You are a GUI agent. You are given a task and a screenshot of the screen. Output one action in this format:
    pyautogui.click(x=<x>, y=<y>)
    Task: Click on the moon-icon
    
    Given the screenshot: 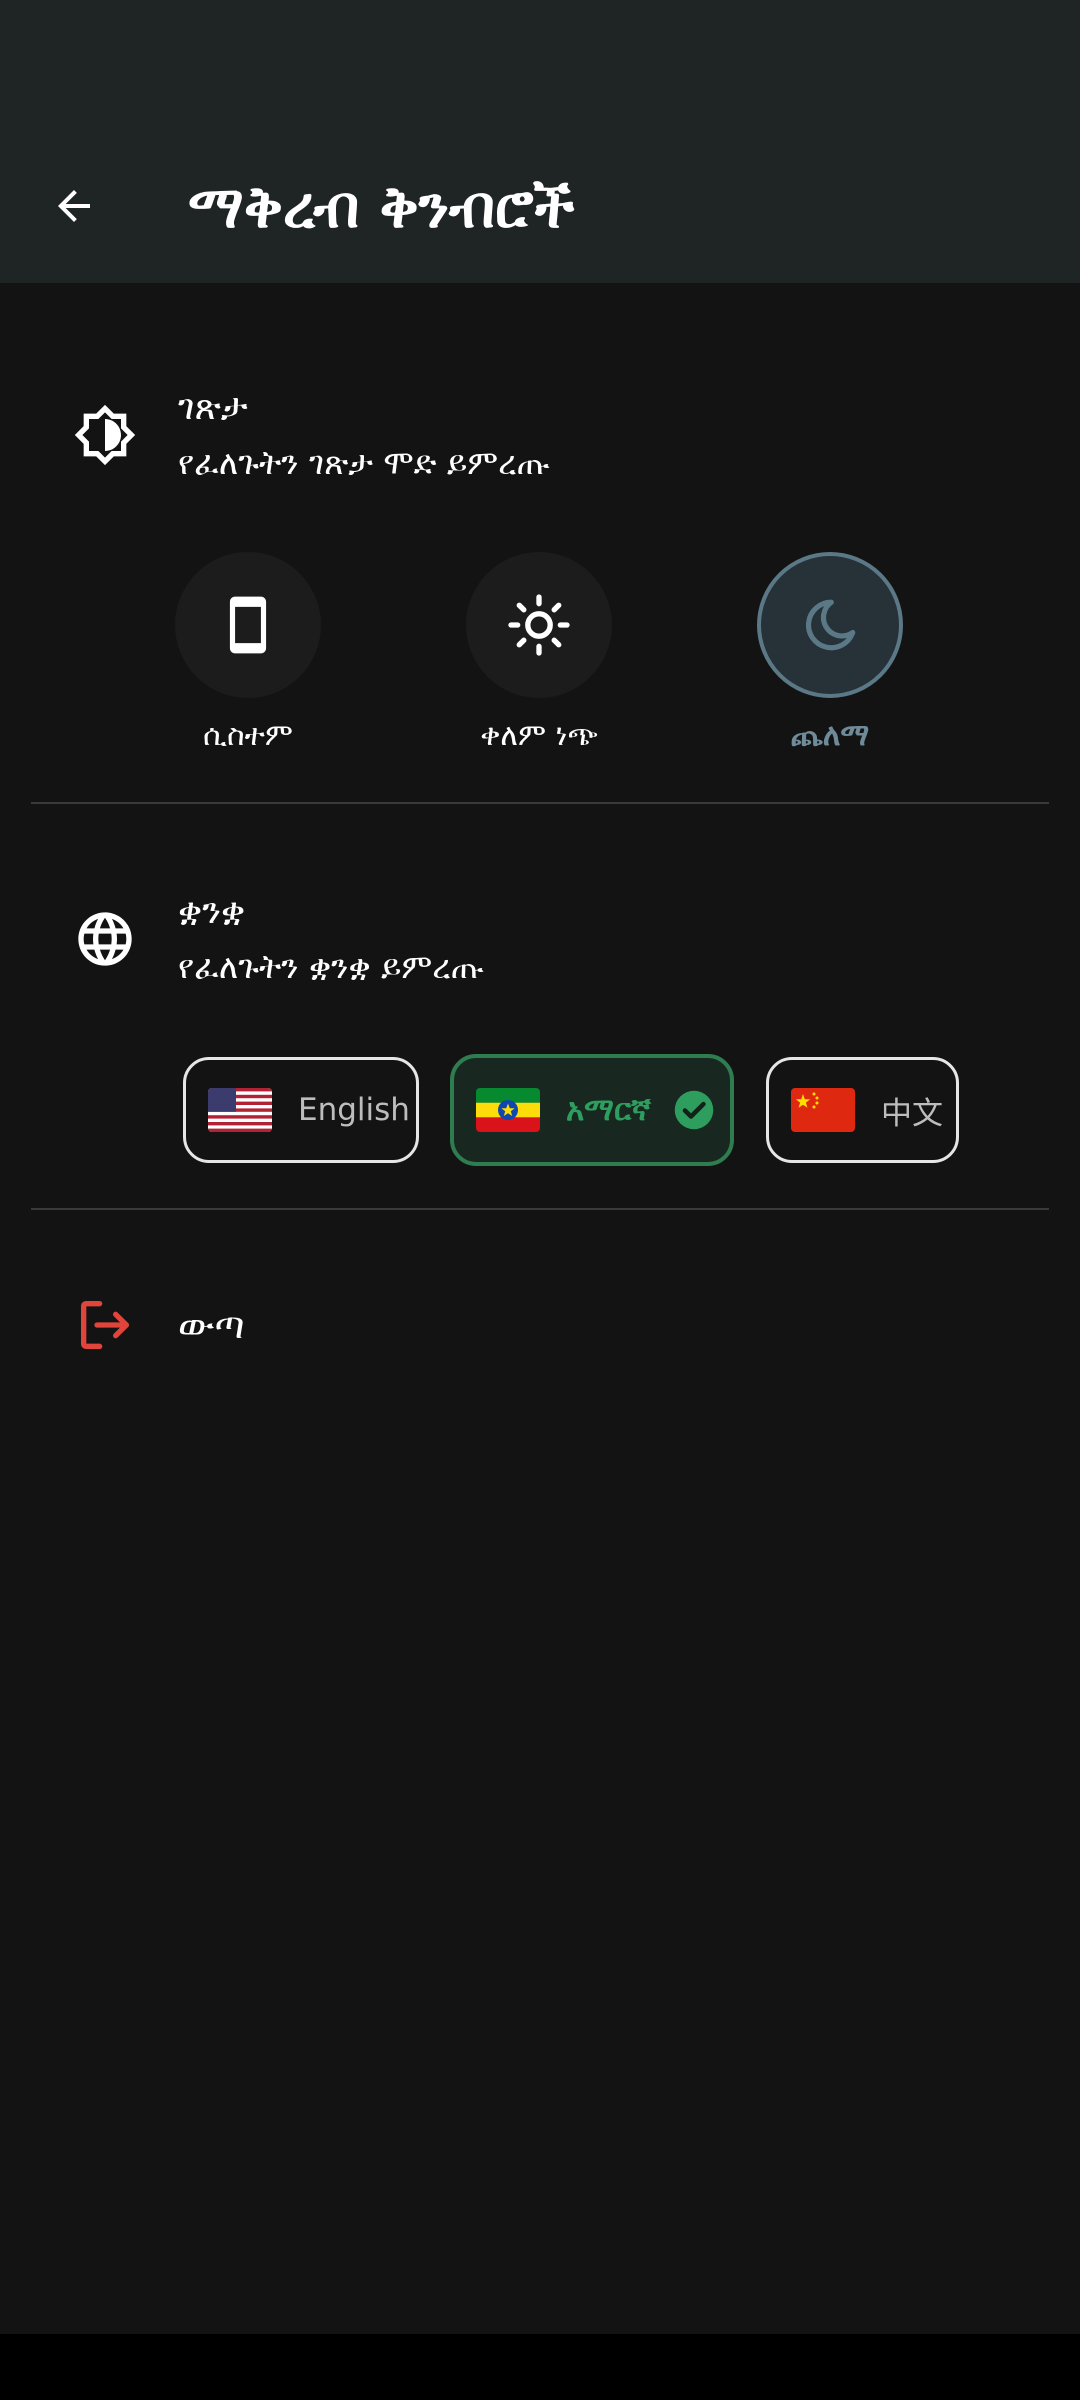 What is the action you would take?
    pyautogui.click(x=830, y=625)
    